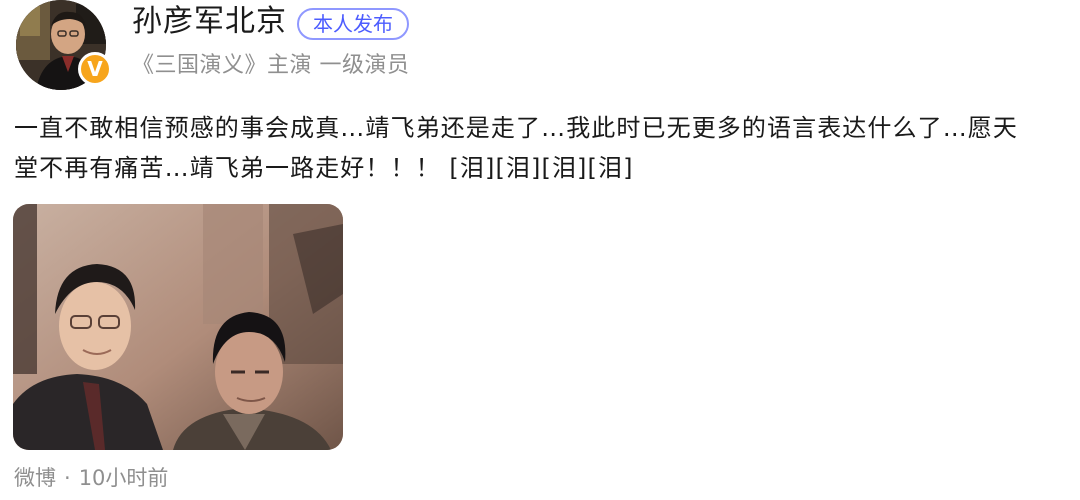  Describe the element at coordinates (516, 128) in the screenshot. I see `post-text-line: 一直不敢相信预感的事会成真…靖飞弟还是走了…我此时已无更多的语言表达什么了…愿天` at that location.